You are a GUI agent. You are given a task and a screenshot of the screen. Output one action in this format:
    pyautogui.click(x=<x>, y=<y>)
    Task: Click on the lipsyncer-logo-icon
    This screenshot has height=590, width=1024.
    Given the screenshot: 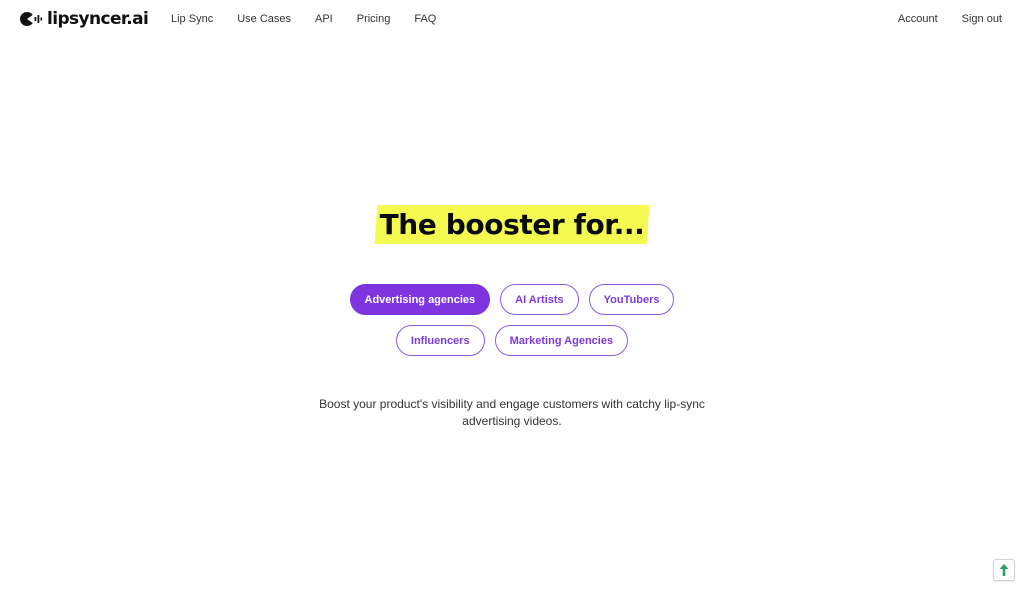 What is the action you would take?
    pyautogui.click(x=31, y=19)
    